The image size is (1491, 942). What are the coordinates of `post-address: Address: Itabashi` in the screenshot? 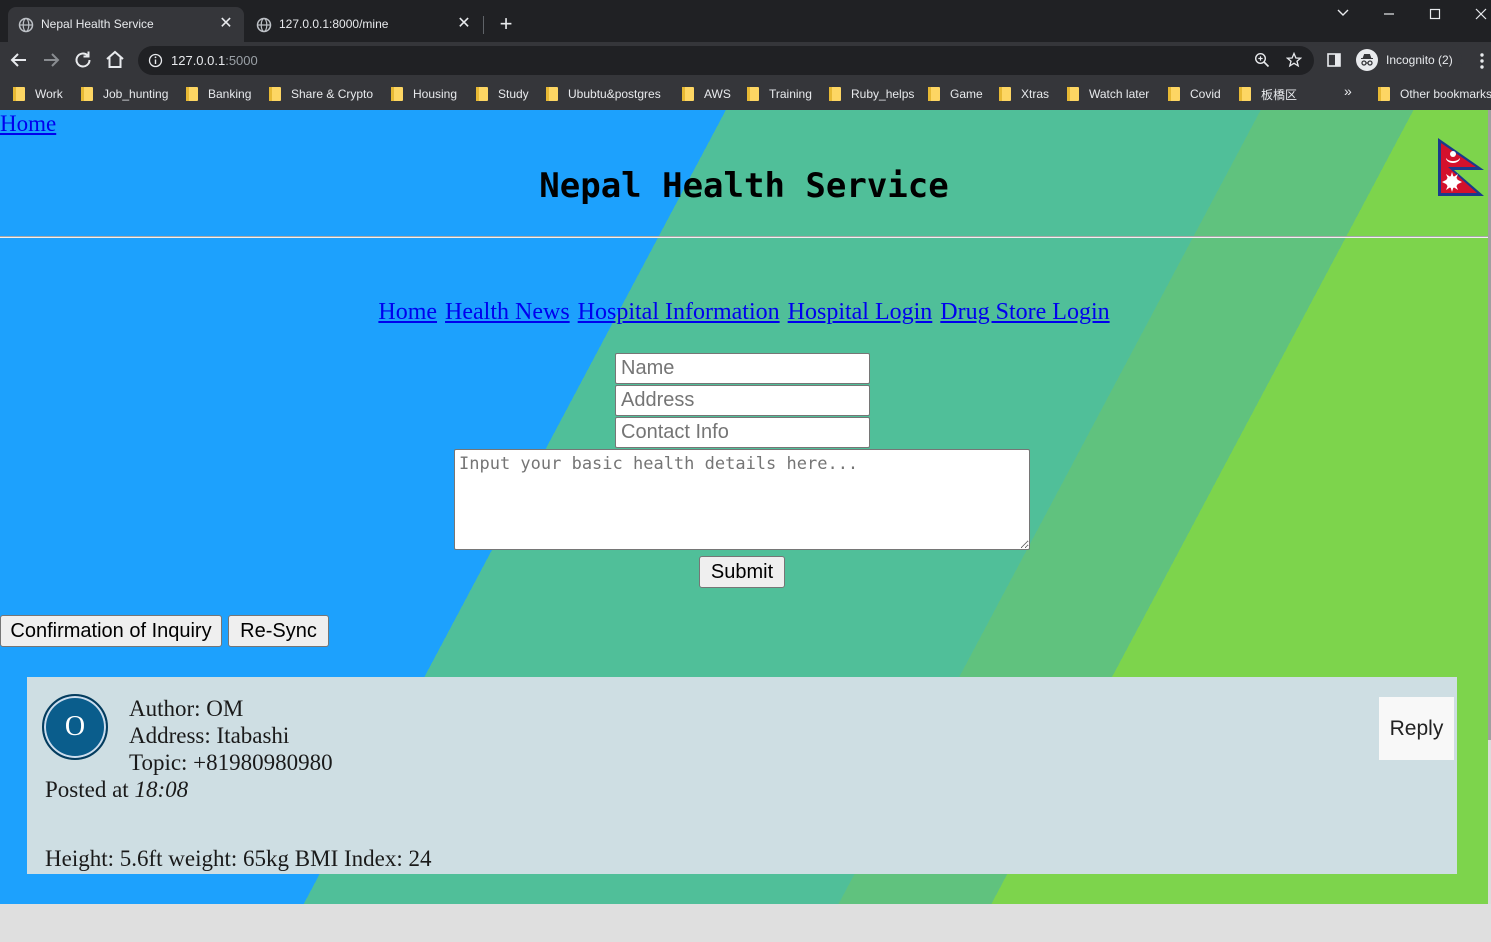 It's located at (209, 735).